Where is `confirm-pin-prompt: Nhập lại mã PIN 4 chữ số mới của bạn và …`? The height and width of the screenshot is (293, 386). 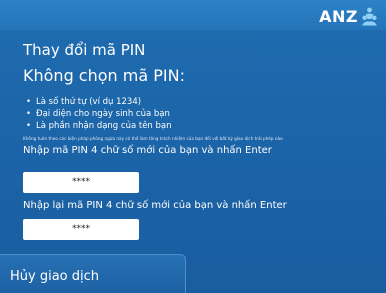
confirm-pin-prompt: Nhập lại mã PIN 4 chữ số mới của bạn và … is located at coordinates (155, 205).